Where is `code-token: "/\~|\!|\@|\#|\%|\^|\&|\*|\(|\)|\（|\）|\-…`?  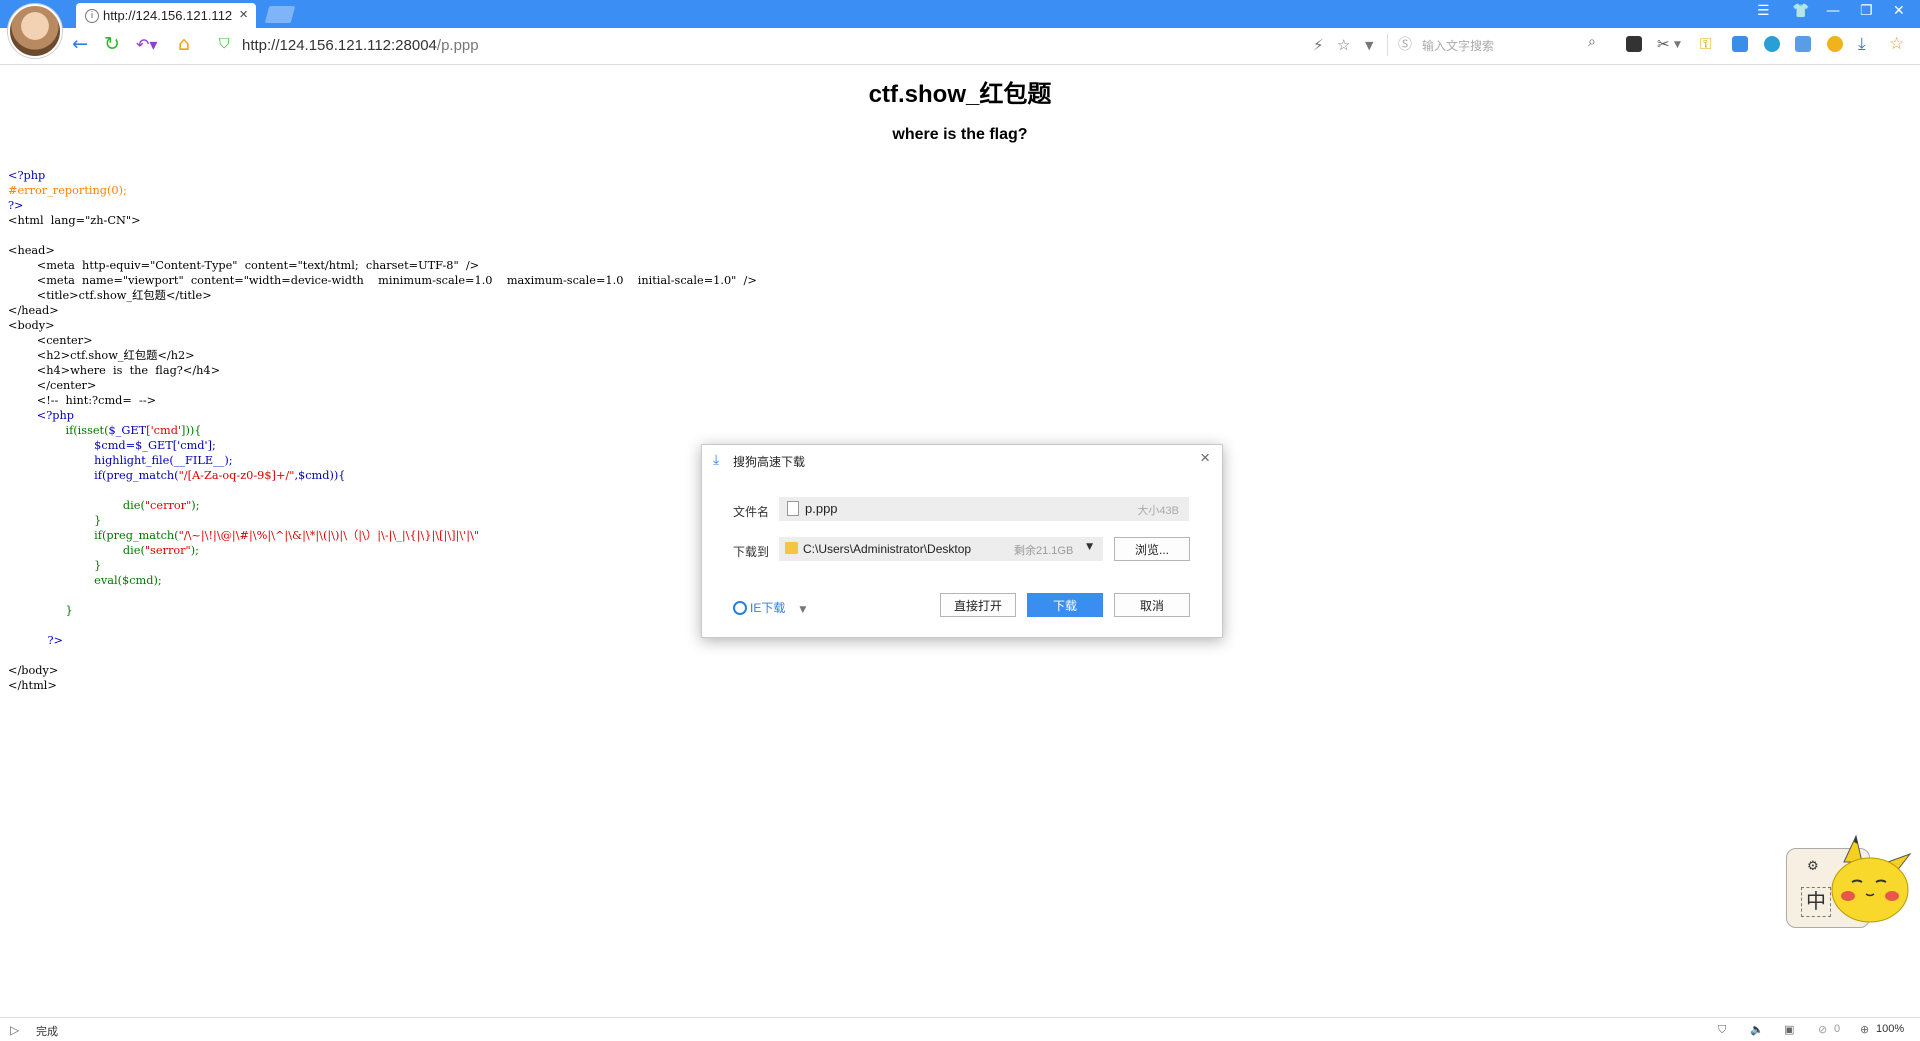 code-token: "/\~|\!|\@|\#|\%|\^|\&|\*|\(|\)|\（|\）|\-… is located at coordinates (329, 535).